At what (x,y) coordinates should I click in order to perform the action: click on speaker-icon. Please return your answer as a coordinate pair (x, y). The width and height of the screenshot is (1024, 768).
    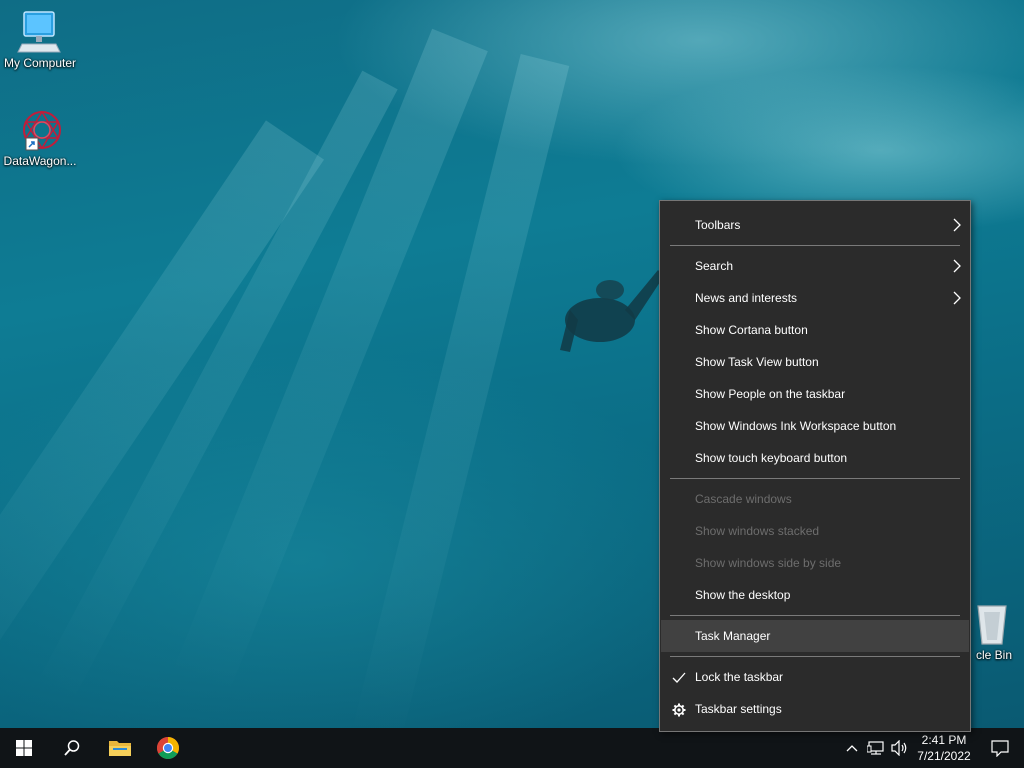
    Looking at the image, I should click on (899, 748).